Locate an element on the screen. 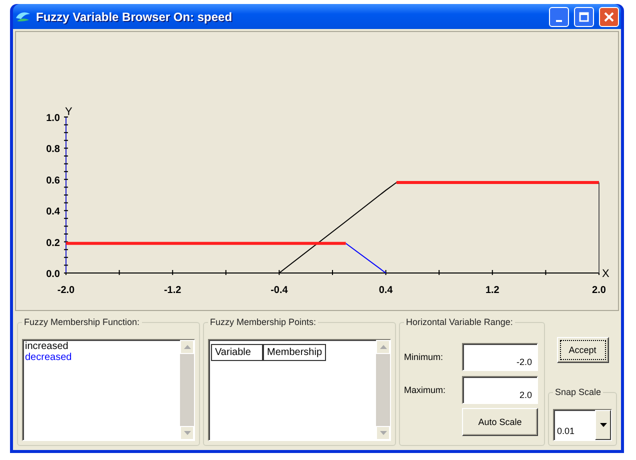 The image size is (636, 460). input-field: 2.0 is located at coordinates (500, 390).